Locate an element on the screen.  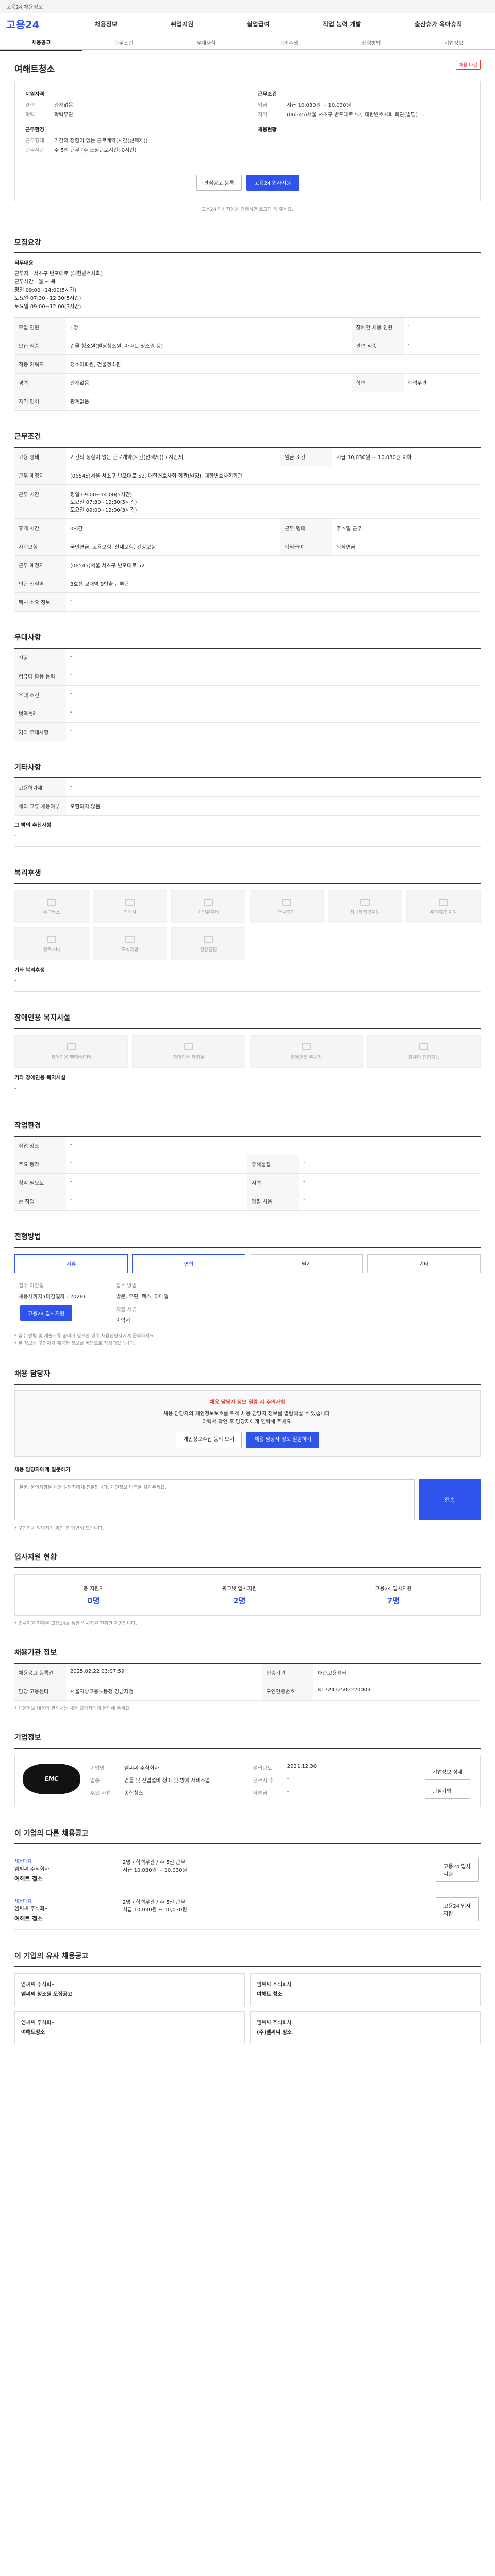
td: 주 5일 근무 is located at coordinates (406, 527).